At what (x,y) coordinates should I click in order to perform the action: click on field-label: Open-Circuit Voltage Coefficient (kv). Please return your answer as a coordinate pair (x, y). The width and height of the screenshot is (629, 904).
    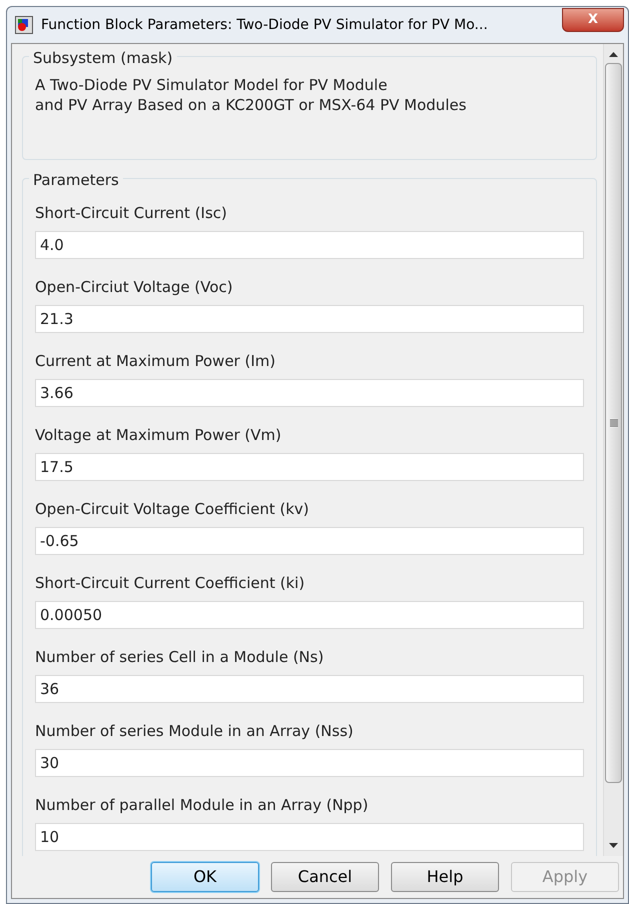
    Looking at the image, I should click on (172, 509).